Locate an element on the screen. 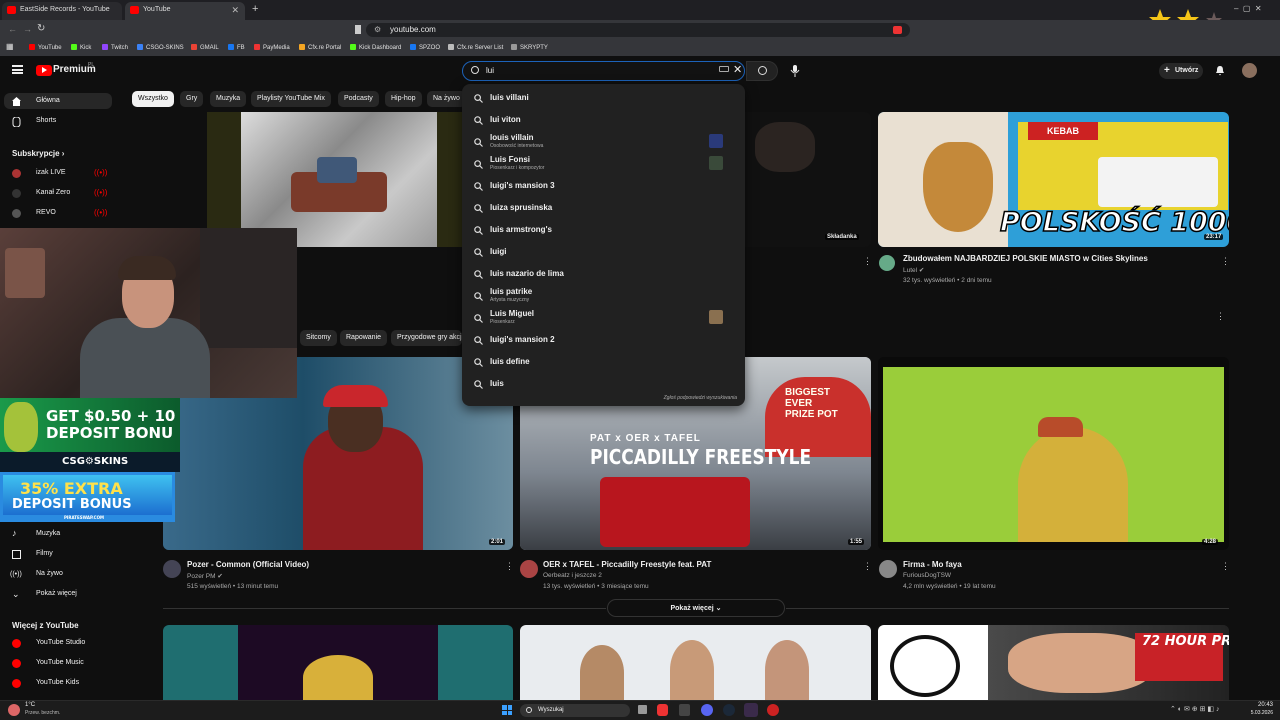  search-suggestion: luis nazario de lima is located at coordinates (603, 274).